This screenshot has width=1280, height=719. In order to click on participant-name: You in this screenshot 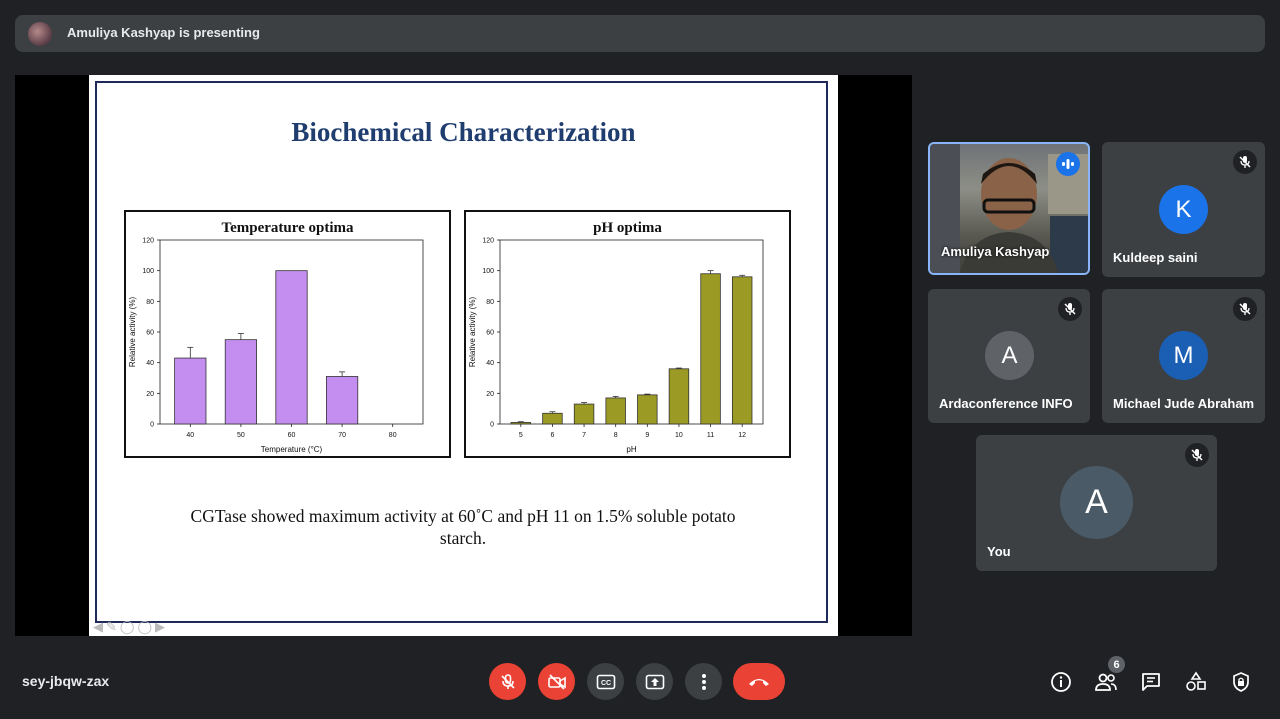, I will do `click(999, 551)`.